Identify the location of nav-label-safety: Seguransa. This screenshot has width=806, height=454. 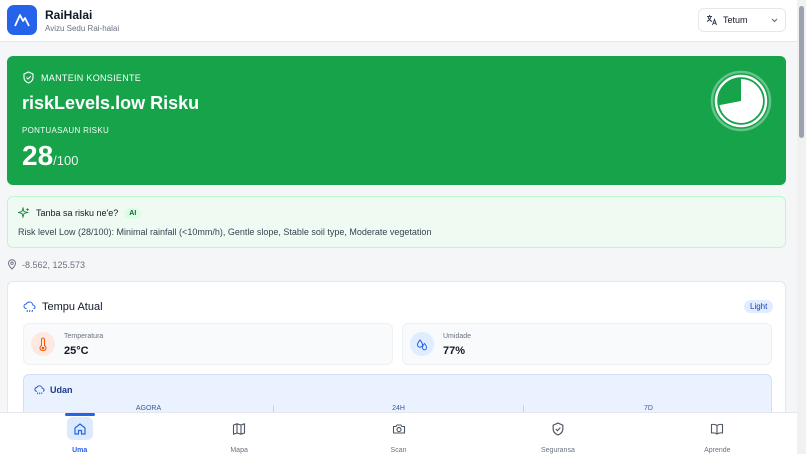
(557, 450).